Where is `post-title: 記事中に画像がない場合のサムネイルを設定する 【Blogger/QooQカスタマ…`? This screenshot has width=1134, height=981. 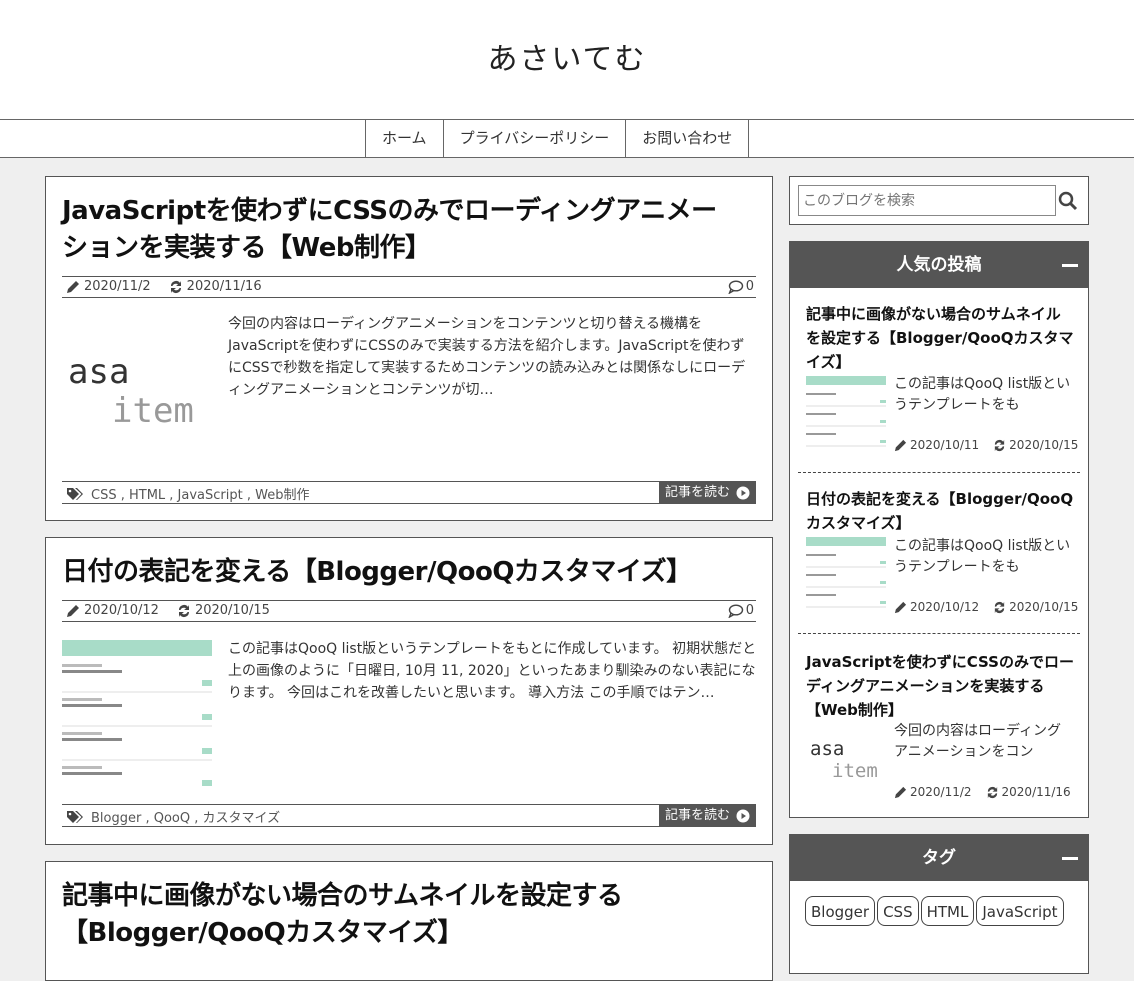 post-title: 記事中に画像がない場合のサムネイルを設定する 【Blogger/QooQカスタマ… is located at coordinates (407, 915).